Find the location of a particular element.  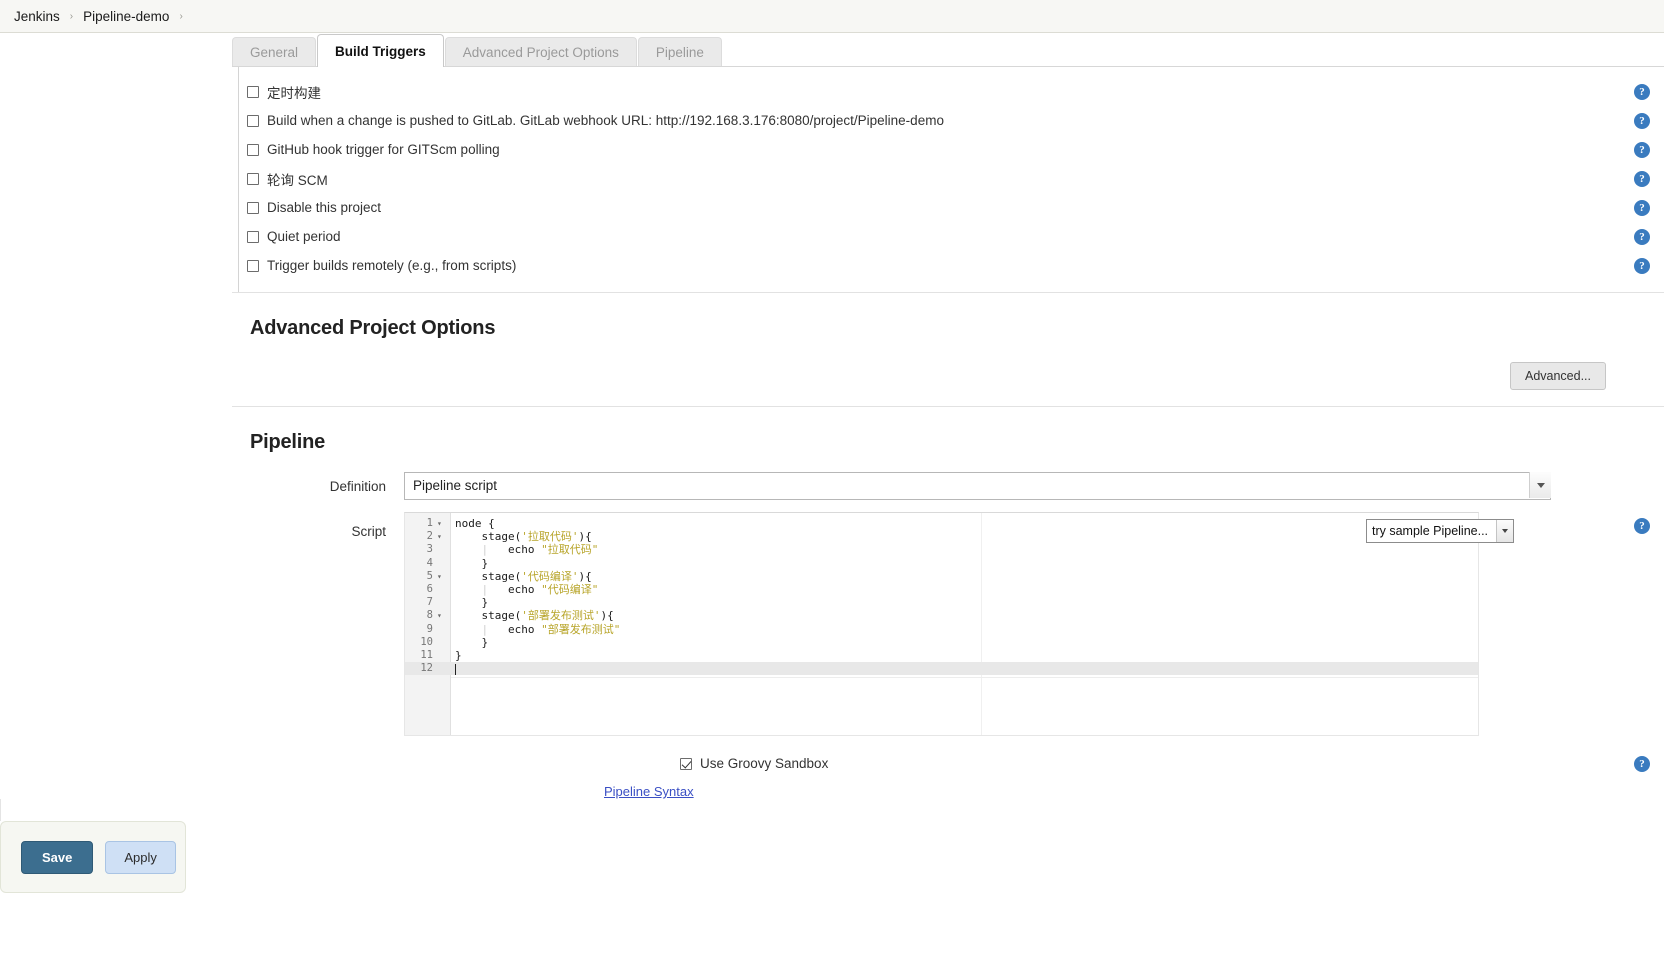

breadcrumb-item-jenkins: Jenkins is located at coordinates (37, 16).